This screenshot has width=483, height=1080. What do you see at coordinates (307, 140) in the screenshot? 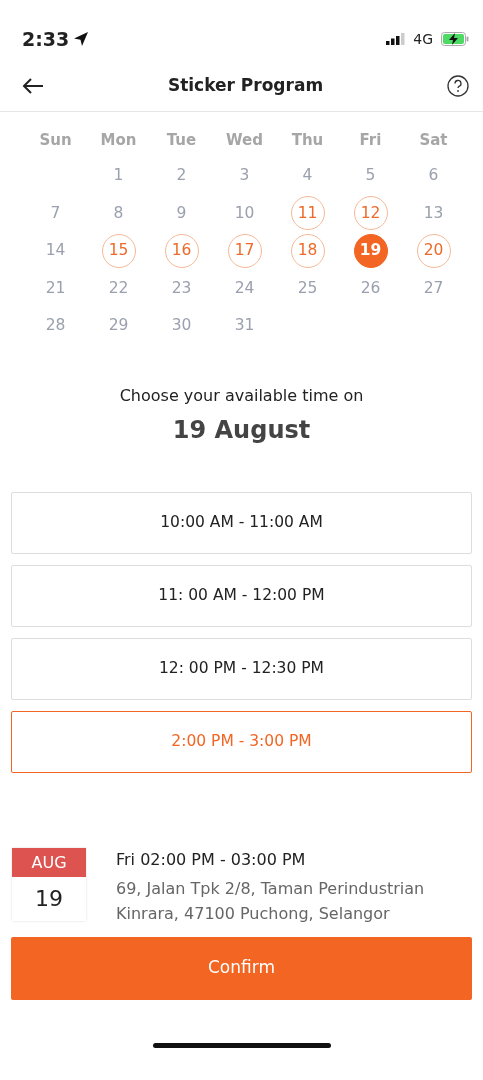
I see `weekday-label: Thu` at bounding box center [307, 140].